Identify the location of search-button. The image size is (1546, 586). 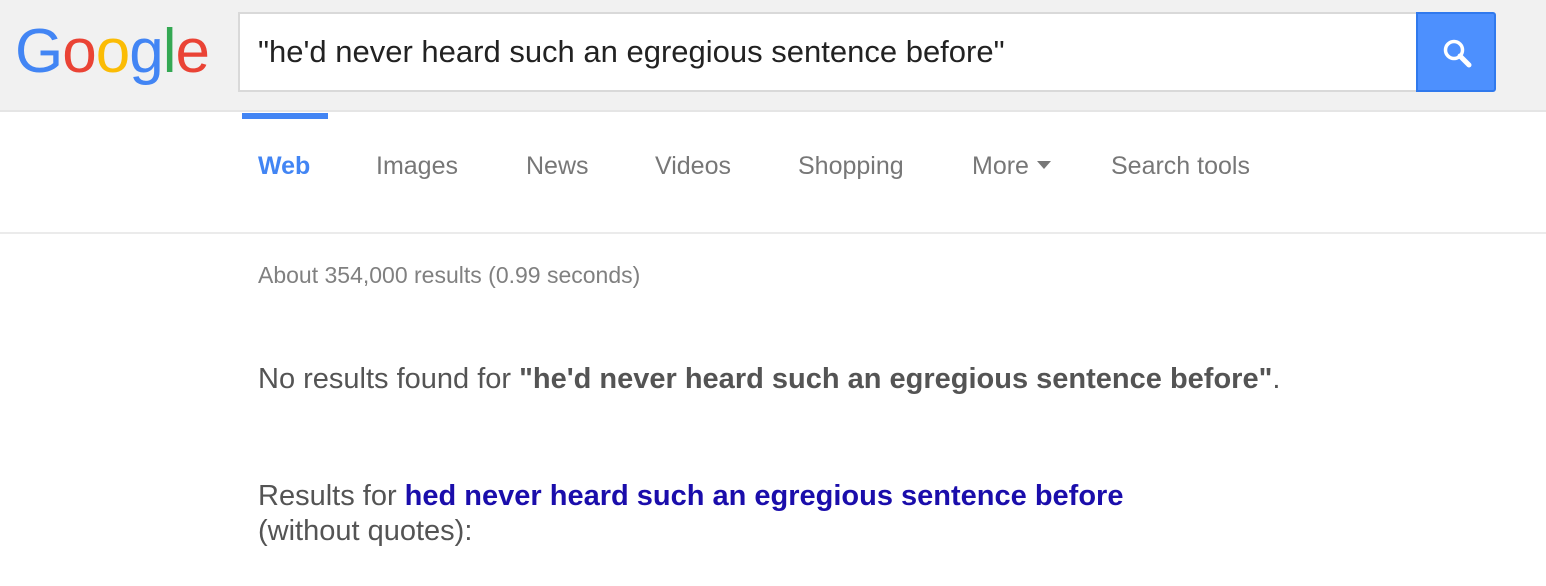
(1456, 52).